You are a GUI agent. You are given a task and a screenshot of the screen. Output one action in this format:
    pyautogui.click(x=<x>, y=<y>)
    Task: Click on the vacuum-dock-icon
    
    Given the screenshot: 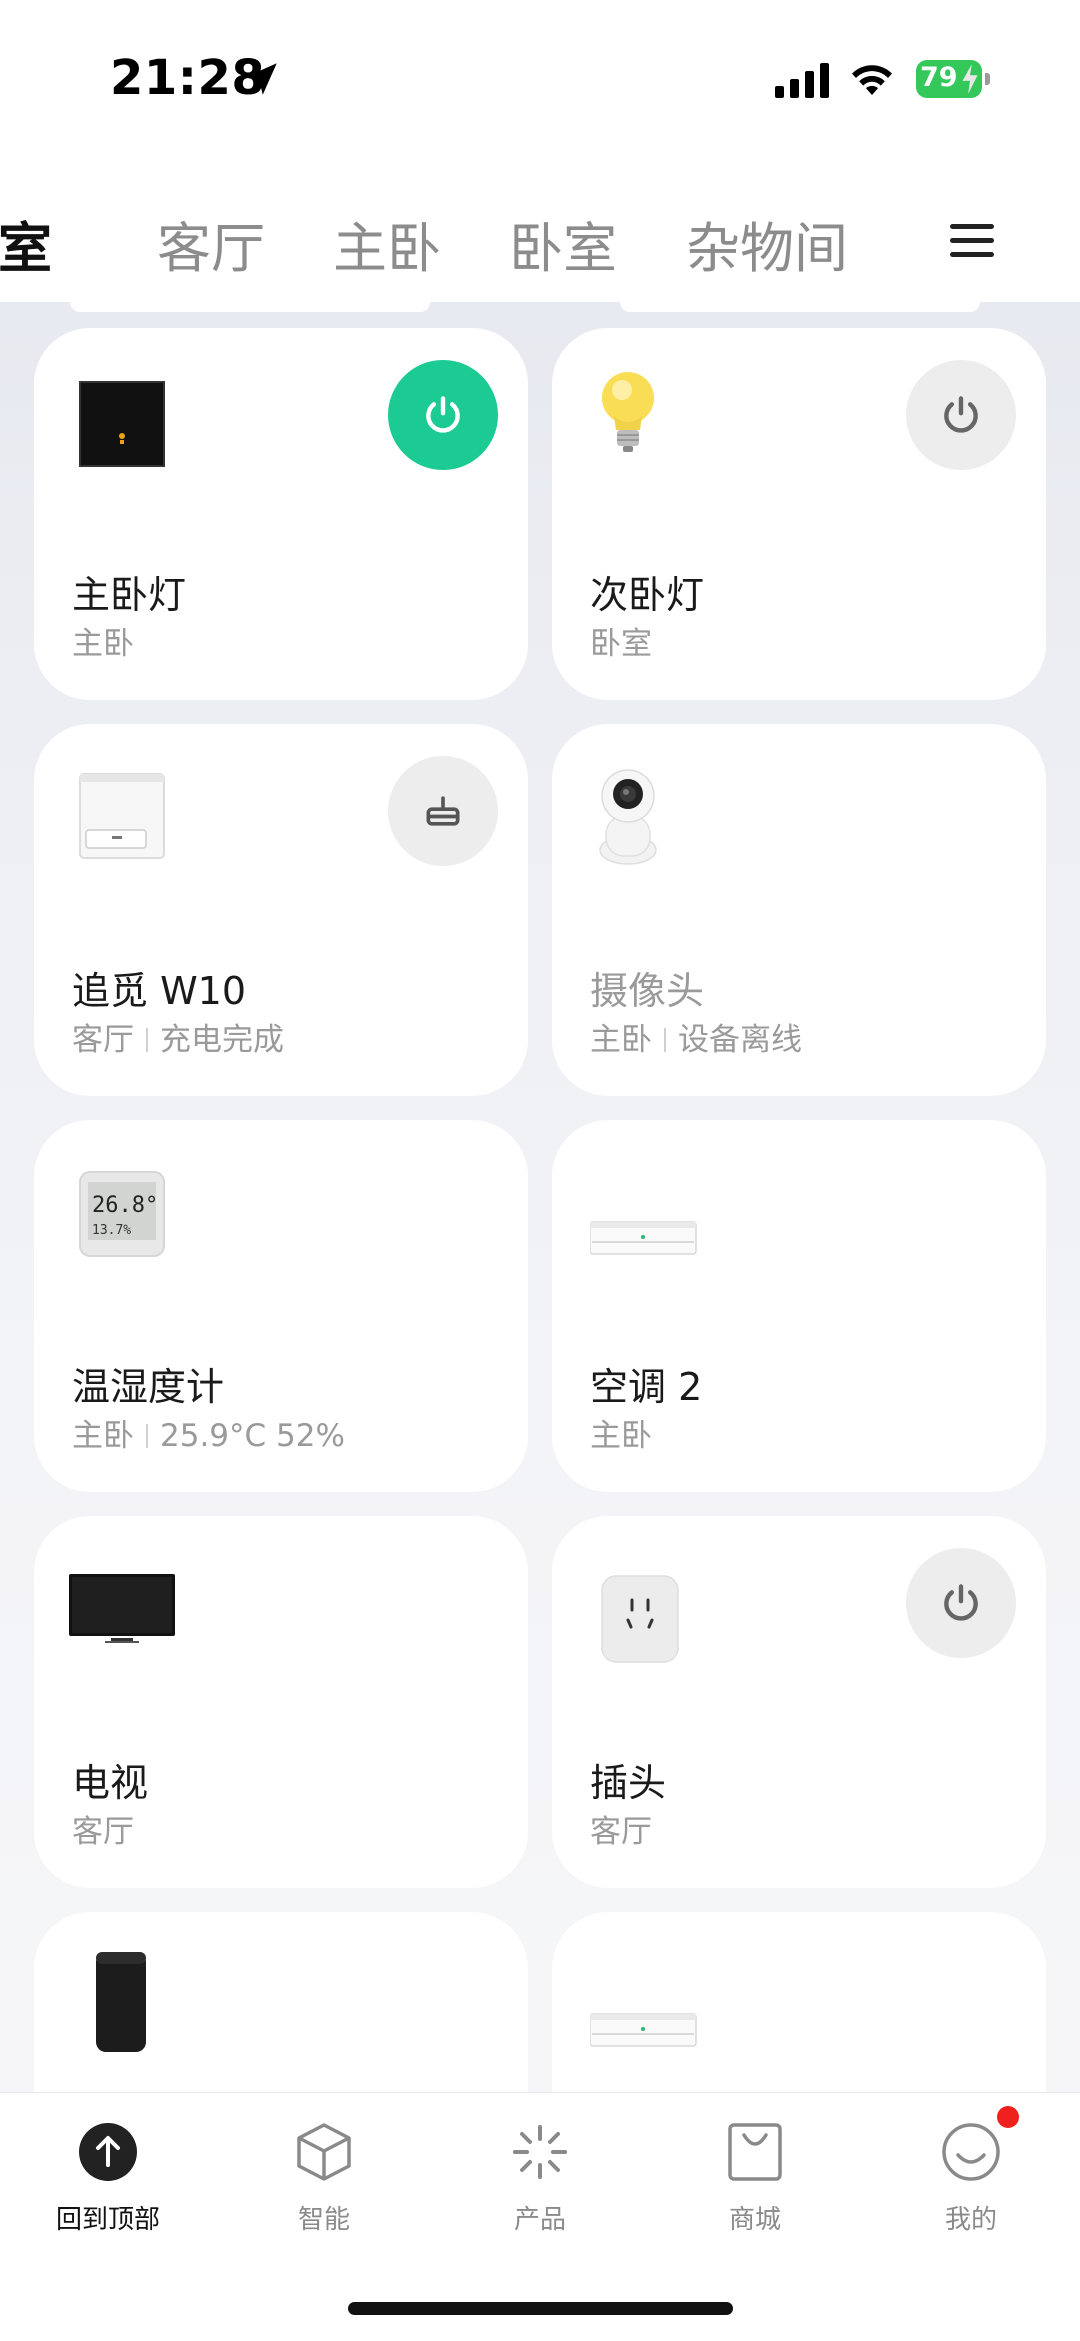 What is the action you would take?
    pyautogui.click(x=443, y=811)
    